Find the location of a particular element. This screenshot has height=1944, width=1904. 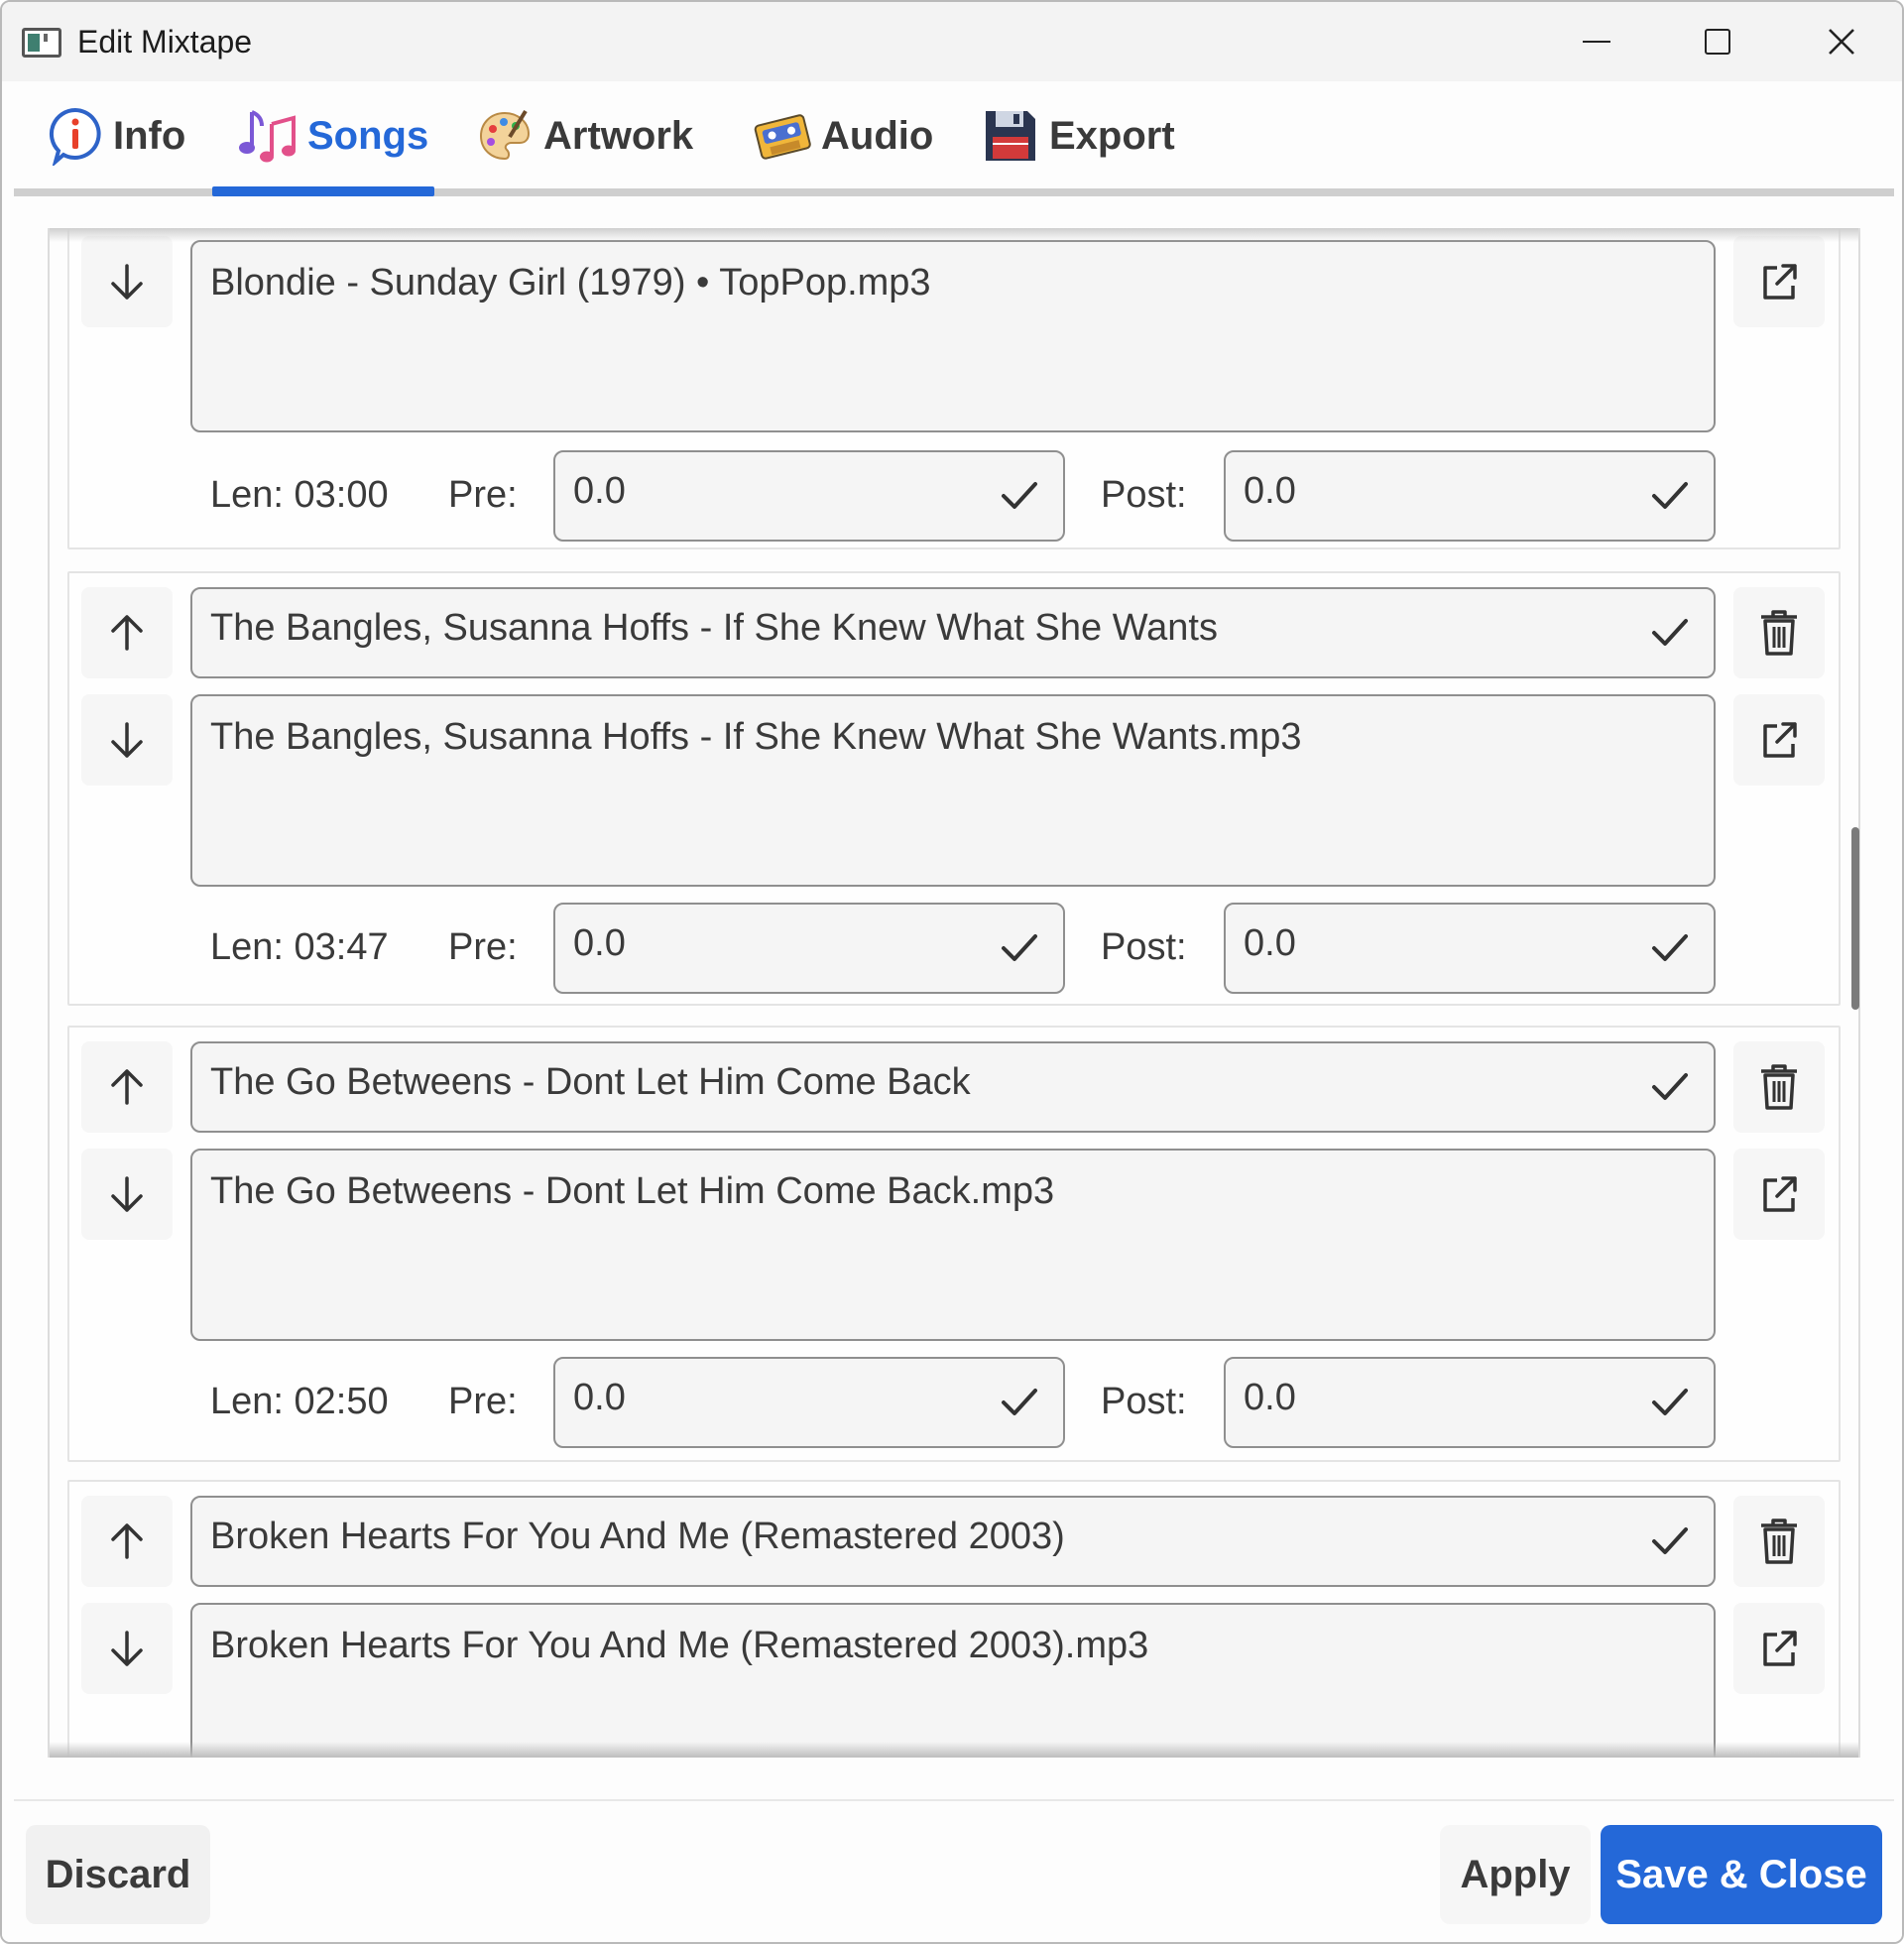

tab-info: Info is located at coordinates (116, 135).